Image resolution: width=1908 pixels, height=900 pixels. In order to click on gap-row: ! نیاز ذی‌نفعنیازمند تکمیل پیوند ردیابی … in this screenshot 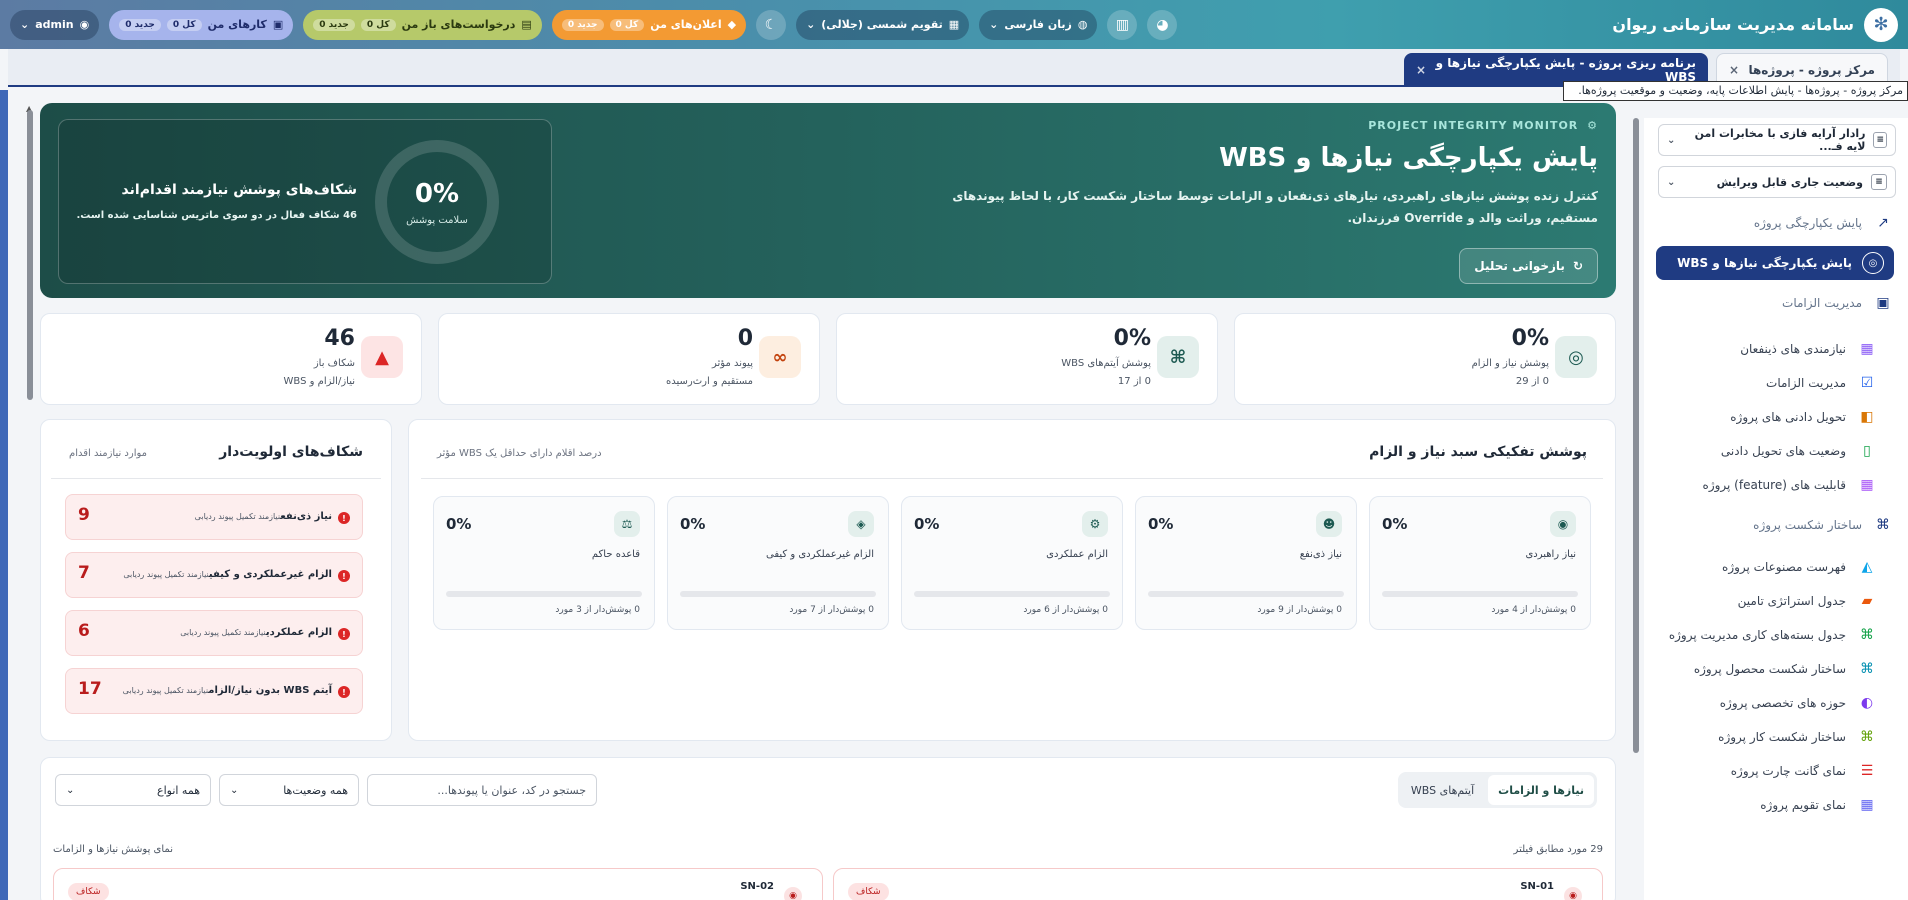, I will do `click(214, 517)`.